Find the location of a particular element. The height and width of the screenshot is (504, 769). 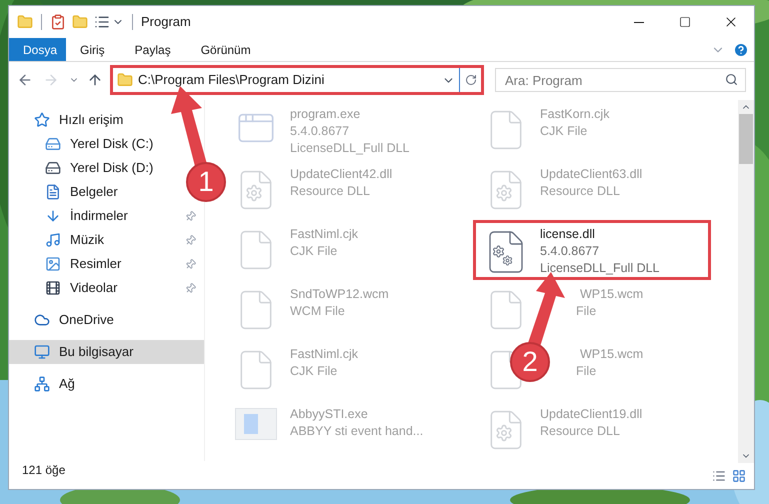

film-icon is located at coordinates (53, 288).